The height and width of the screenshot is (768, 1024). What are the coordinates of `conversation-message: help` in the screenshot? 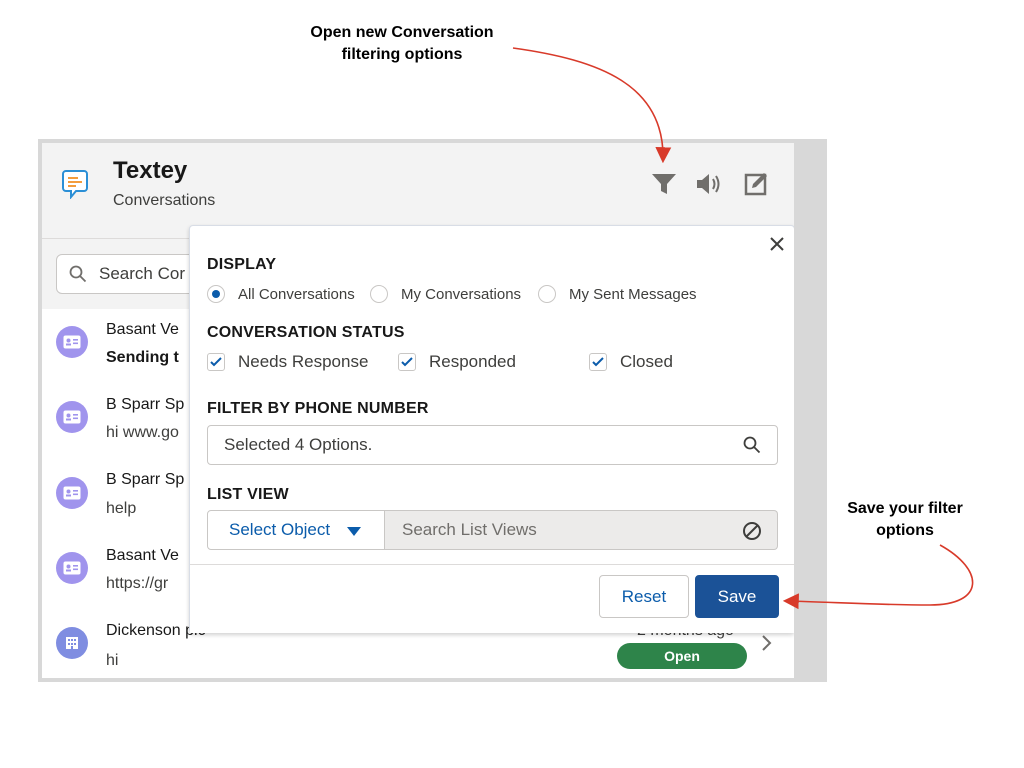 It's located at (121, 508).